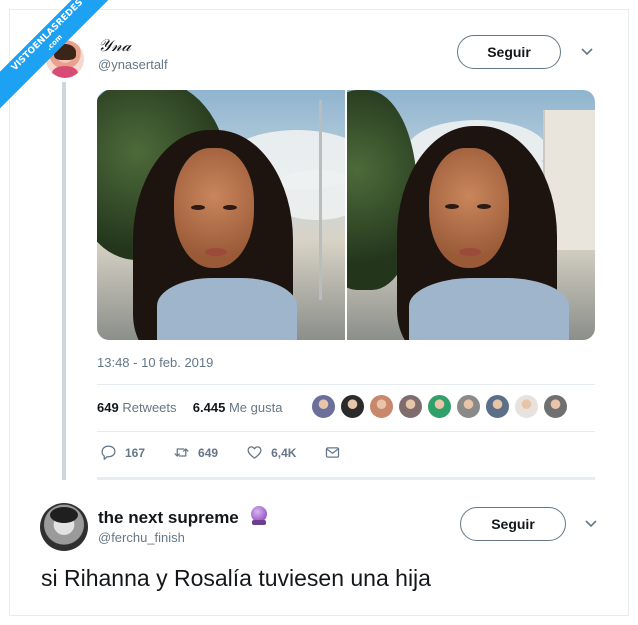  Describe the element at coordinates (141, 537) in the screenshot. I see `reply-author-handle: @ferchu_finish` at that location.